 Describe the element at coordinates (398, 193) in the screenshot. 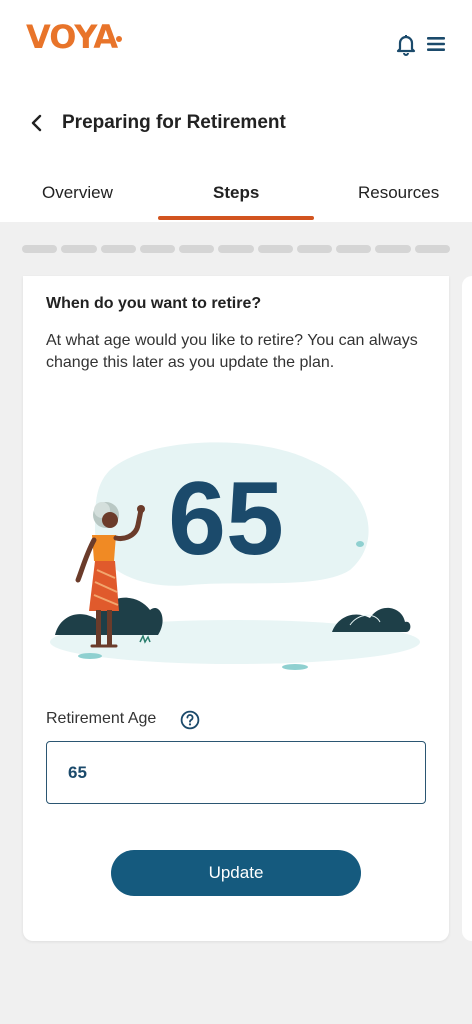

I see `tab-resources: Resources` at that location.